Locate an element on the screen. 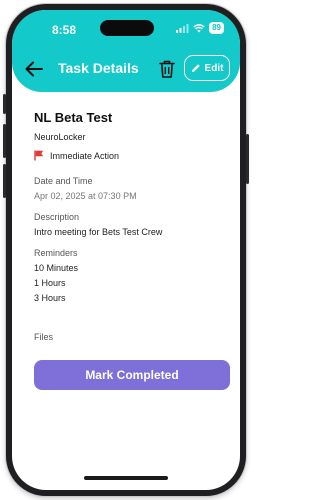  reminder-item: 1 Hours is located at coordinates (50, 283).